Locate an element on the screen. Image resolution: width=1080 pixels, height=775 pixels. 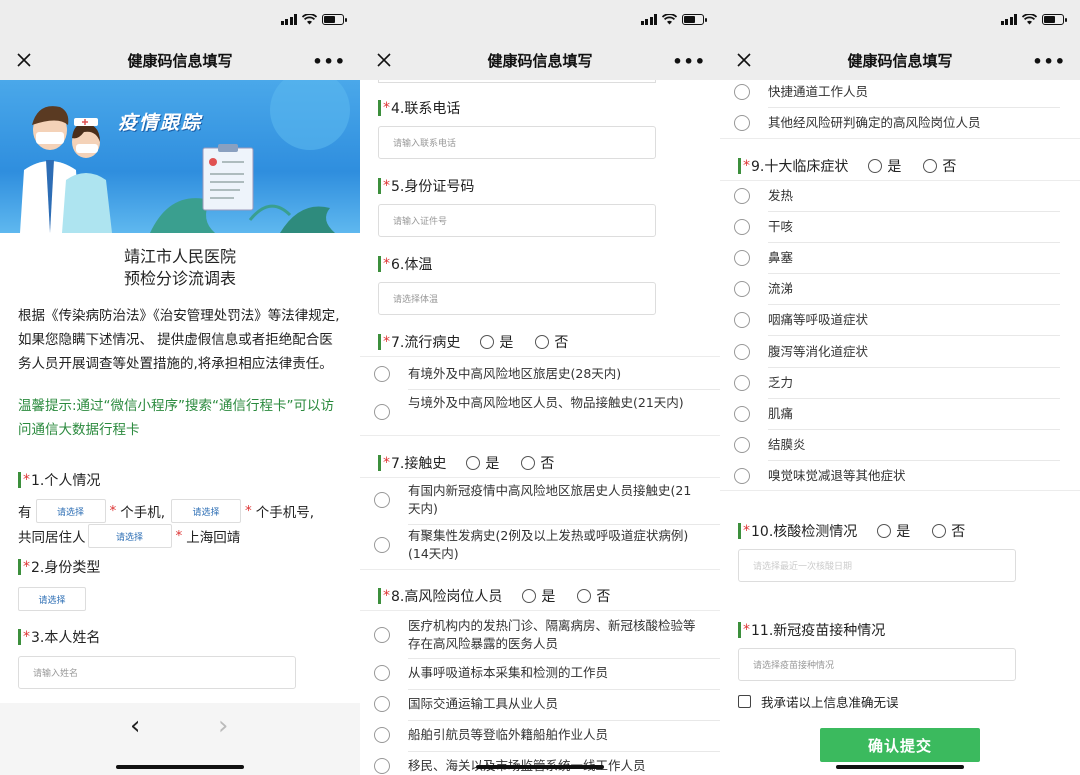
list-item: 快捷通道工作人员 is located at coordinates (900, 94).